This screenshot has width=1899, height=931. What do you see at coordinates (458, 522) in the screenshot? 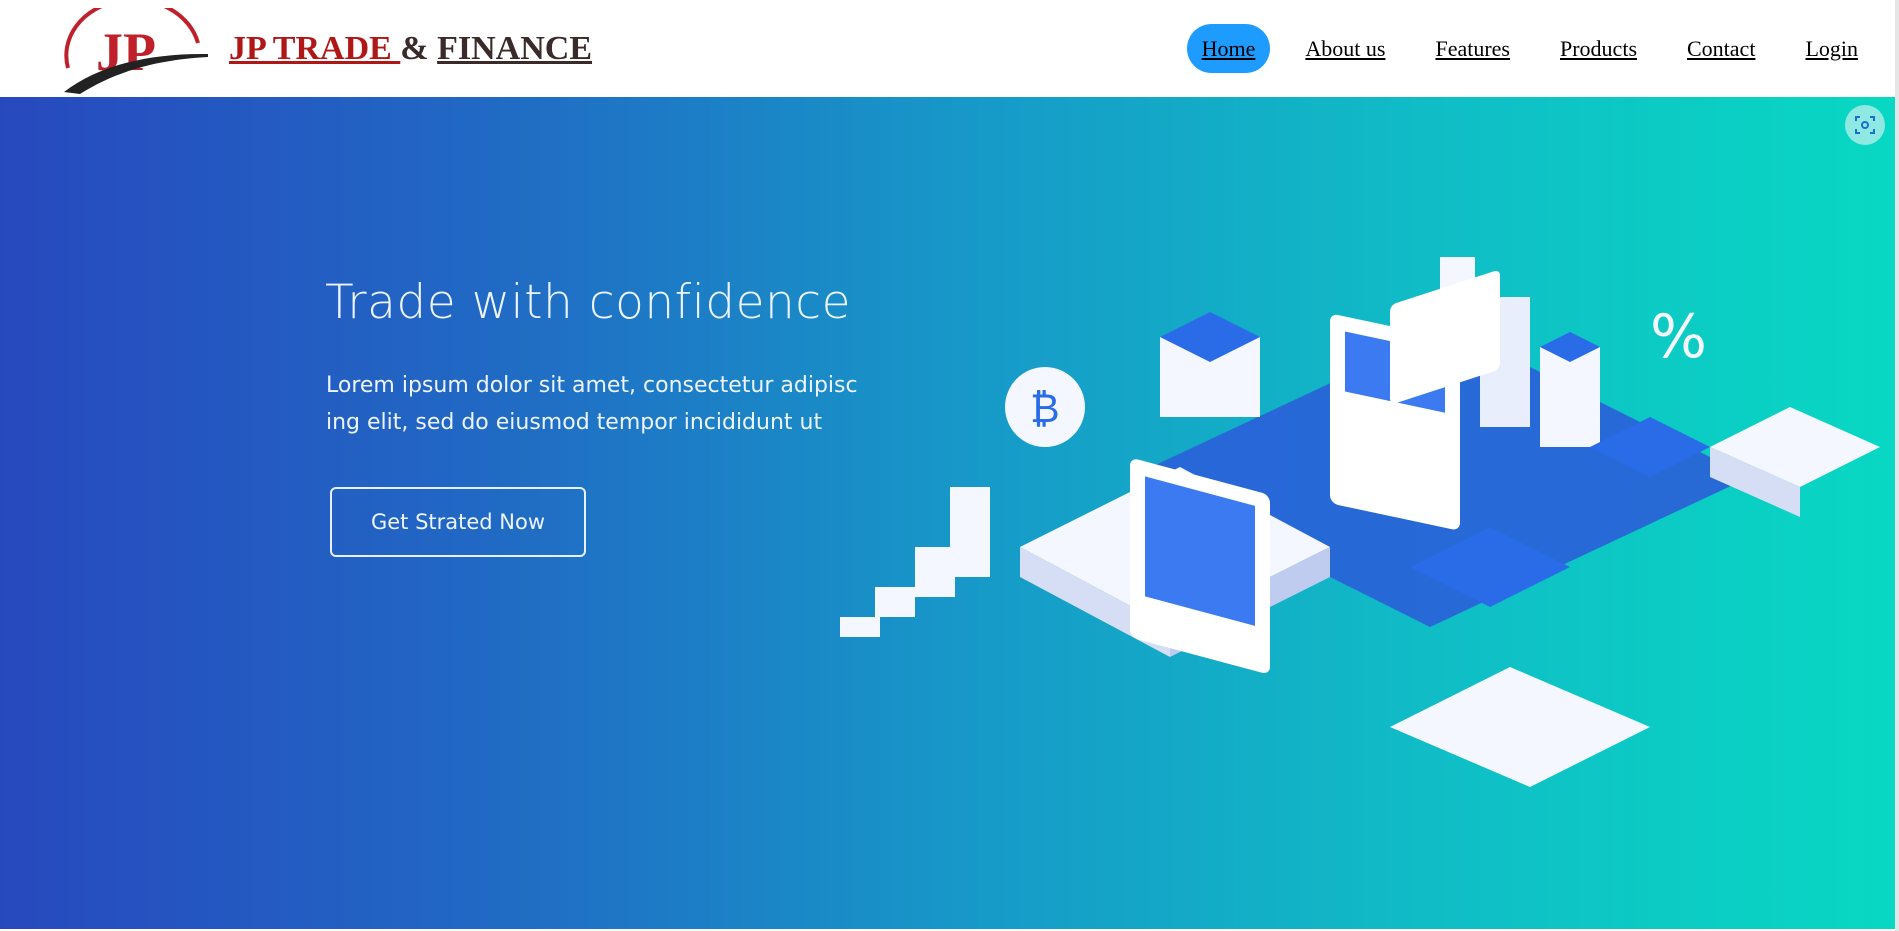
I see `get-started-button: Get Strated Now` at bounding box center [458, 522].